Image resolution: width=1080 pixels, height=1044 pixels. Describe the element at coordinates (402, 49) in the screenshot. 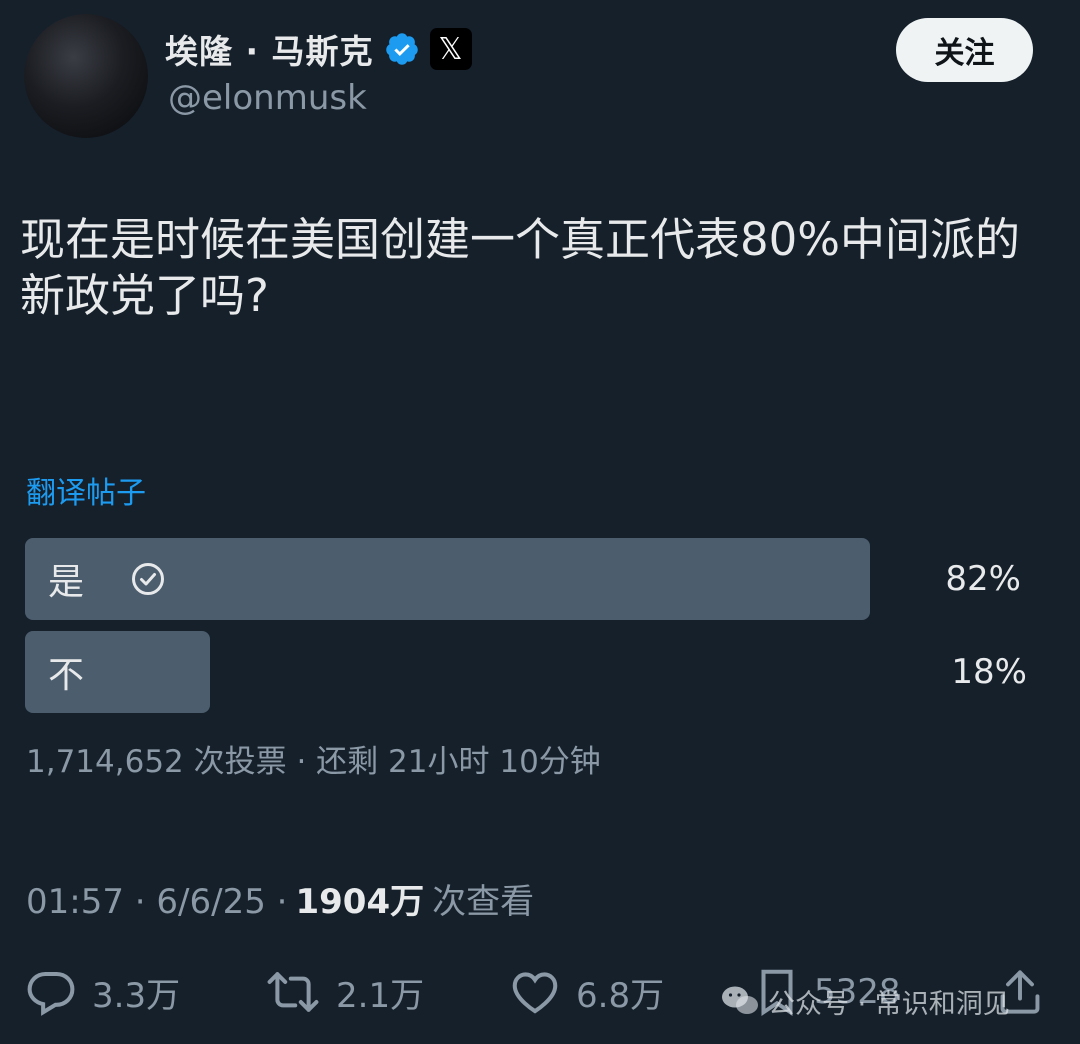

I see `verified-badge-icon` at that location.